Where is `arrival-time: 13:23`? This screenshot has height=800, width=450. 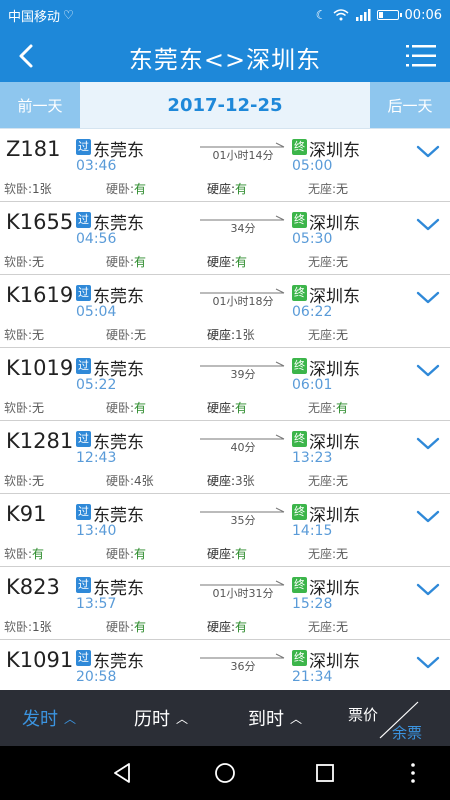
arrival-time: 13:23 is located at coordinates (312, 458).